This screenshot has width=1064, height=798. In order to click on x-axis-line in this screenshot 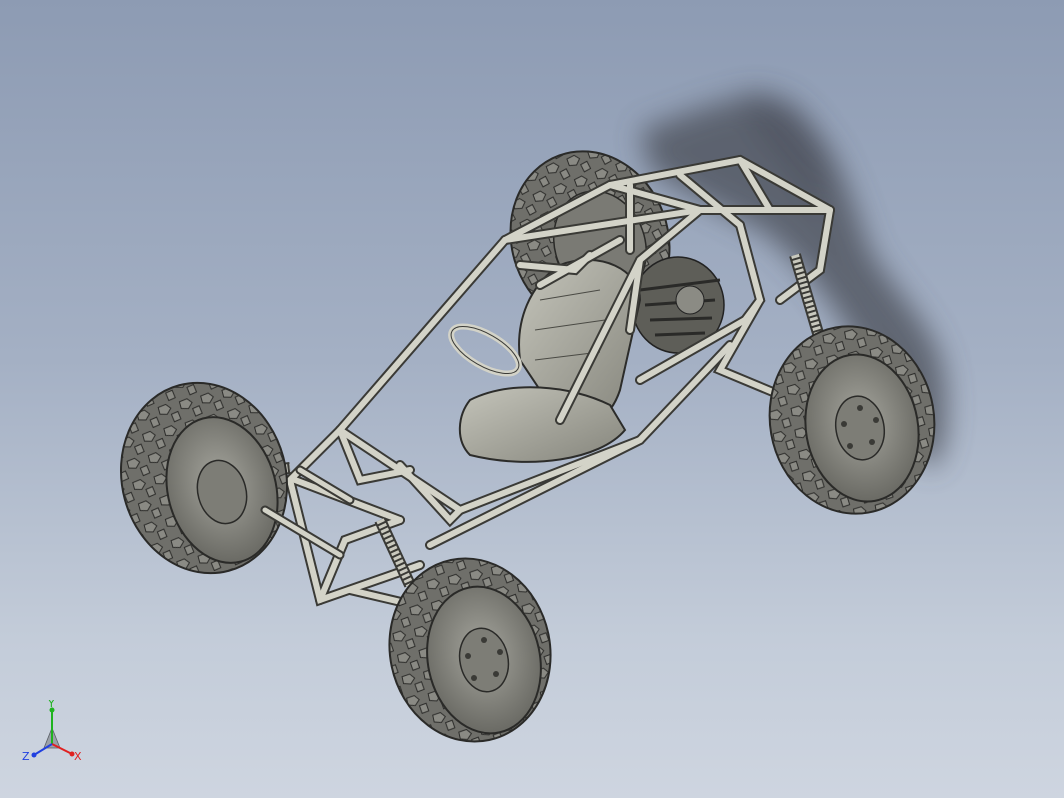, I will do `click(62, 749)`.